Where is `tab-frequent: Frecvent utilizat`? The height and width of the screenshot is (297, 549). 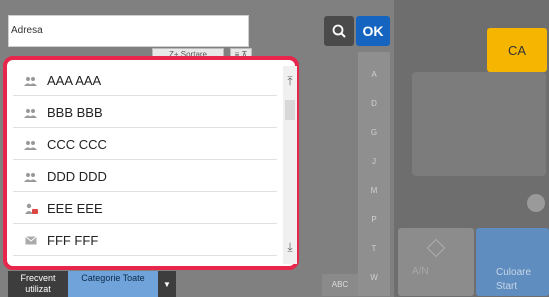
tab-frequent: Frecvent utilizat is located at coordinates (38, 284).